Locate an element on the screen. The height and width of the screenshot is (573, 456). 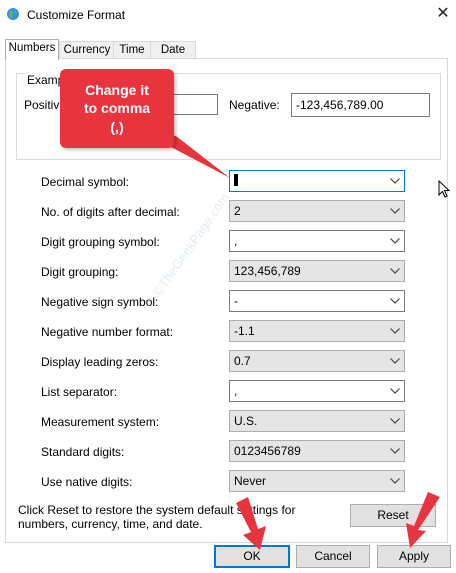
callout-line-3: (,) is located at coordinates (117, 127).